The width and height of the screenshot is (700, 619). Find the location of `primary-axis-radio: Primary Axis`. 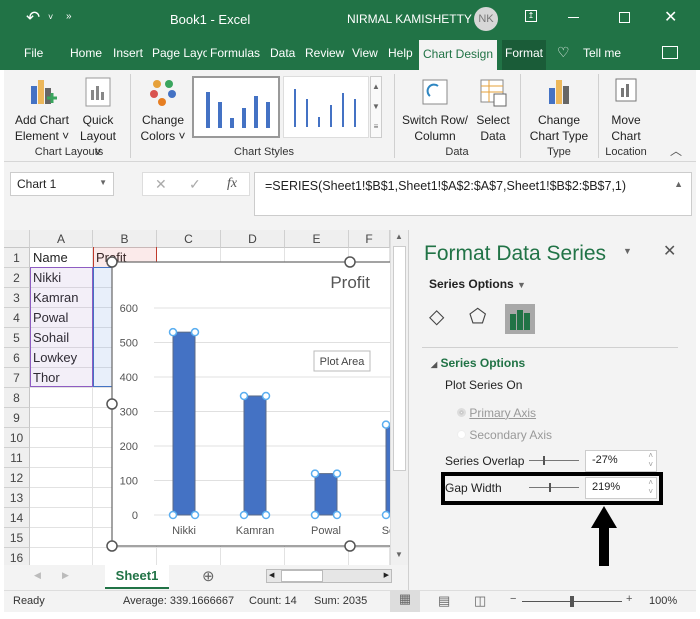

primary-axis-radio: Primary Axis is located at coordinates (496, 413).